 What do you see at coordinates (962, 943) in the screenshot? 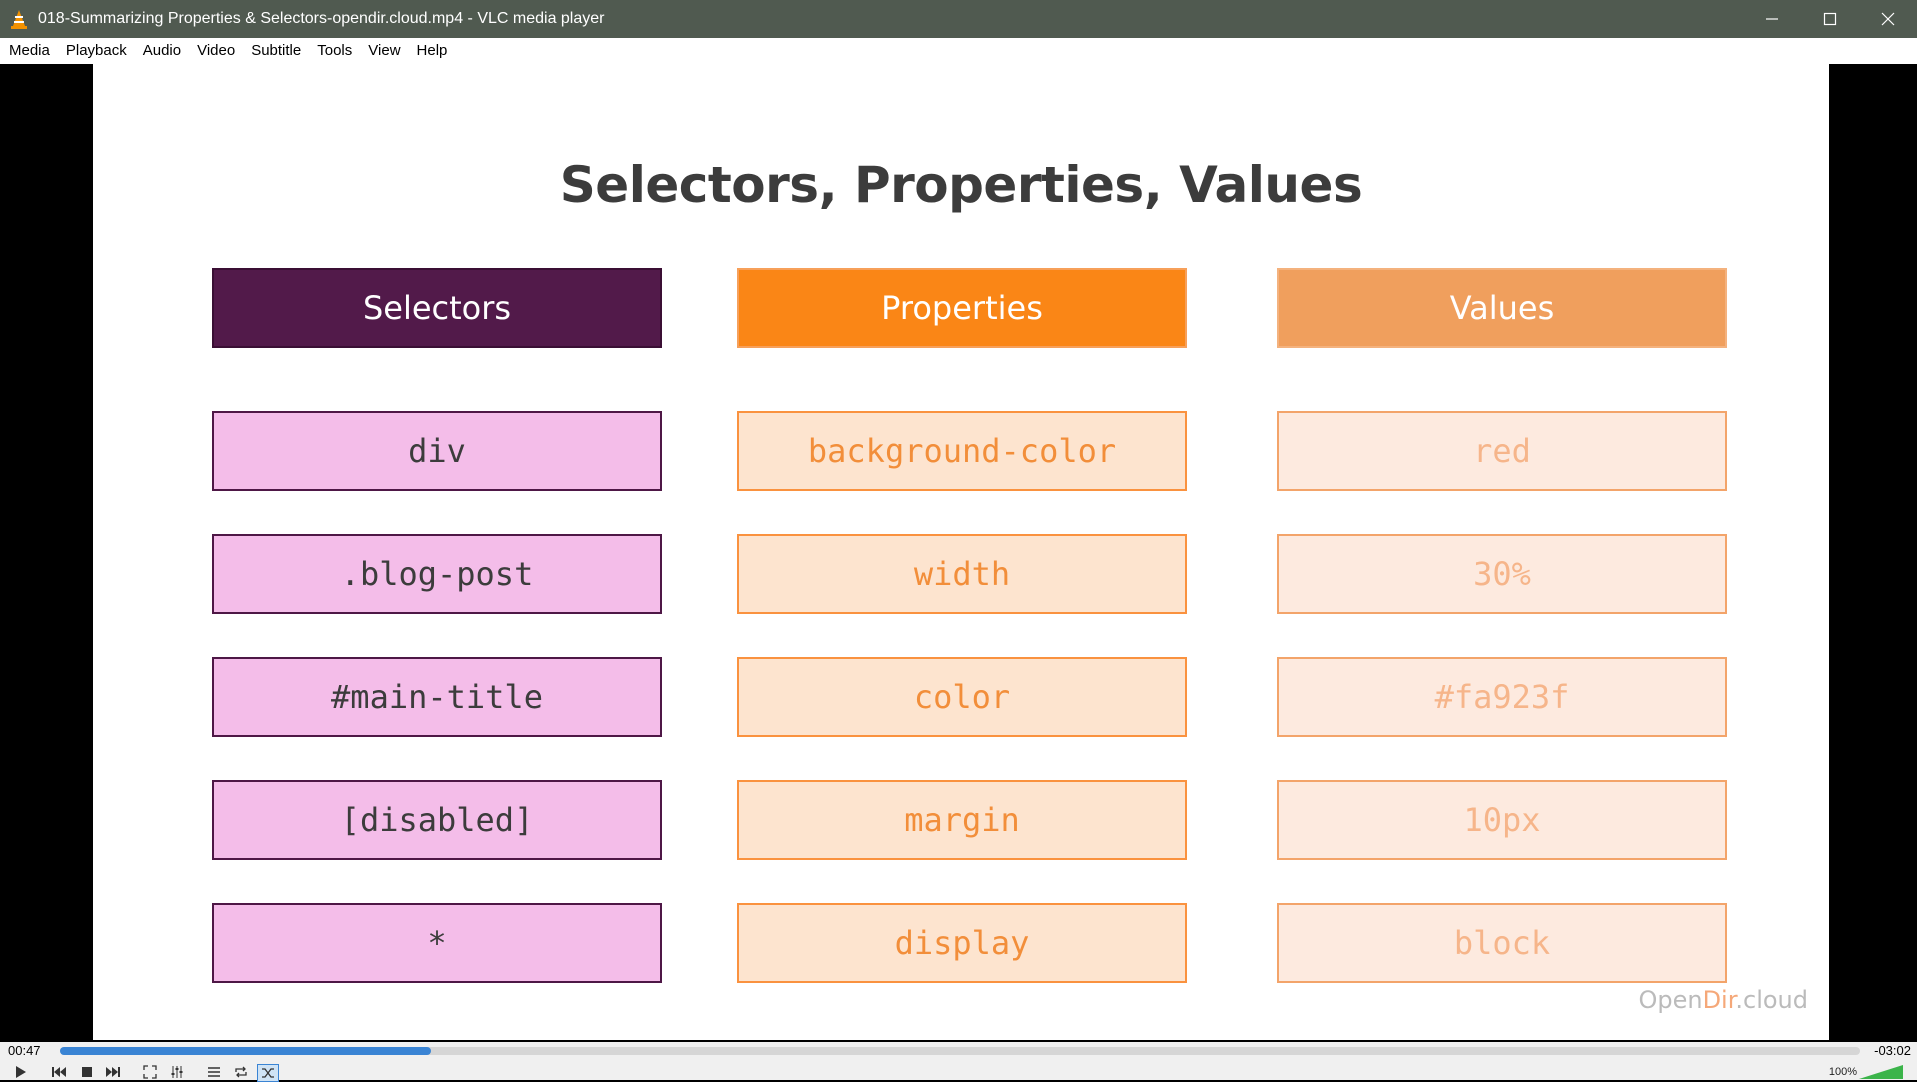
I see `property-cell: display` at bounding box center [962, 943].